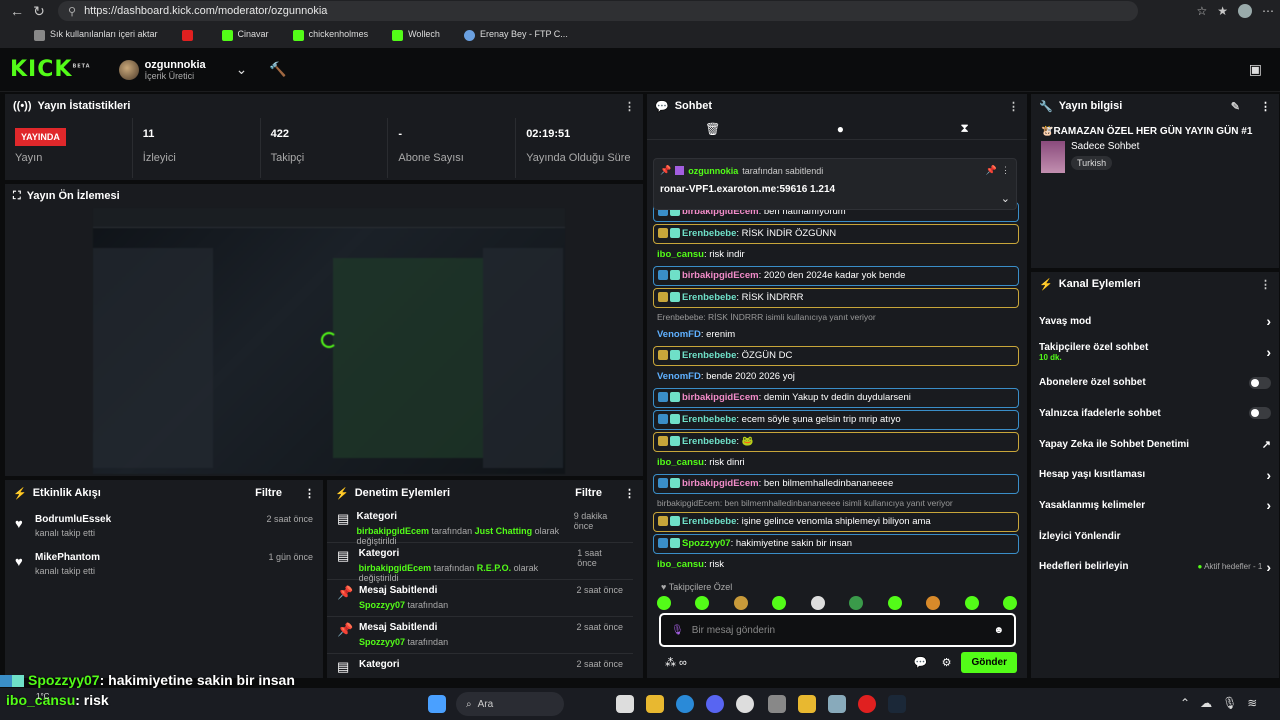  I want to click on chat-message: ibo_cansu: risk, so click(836, 565).